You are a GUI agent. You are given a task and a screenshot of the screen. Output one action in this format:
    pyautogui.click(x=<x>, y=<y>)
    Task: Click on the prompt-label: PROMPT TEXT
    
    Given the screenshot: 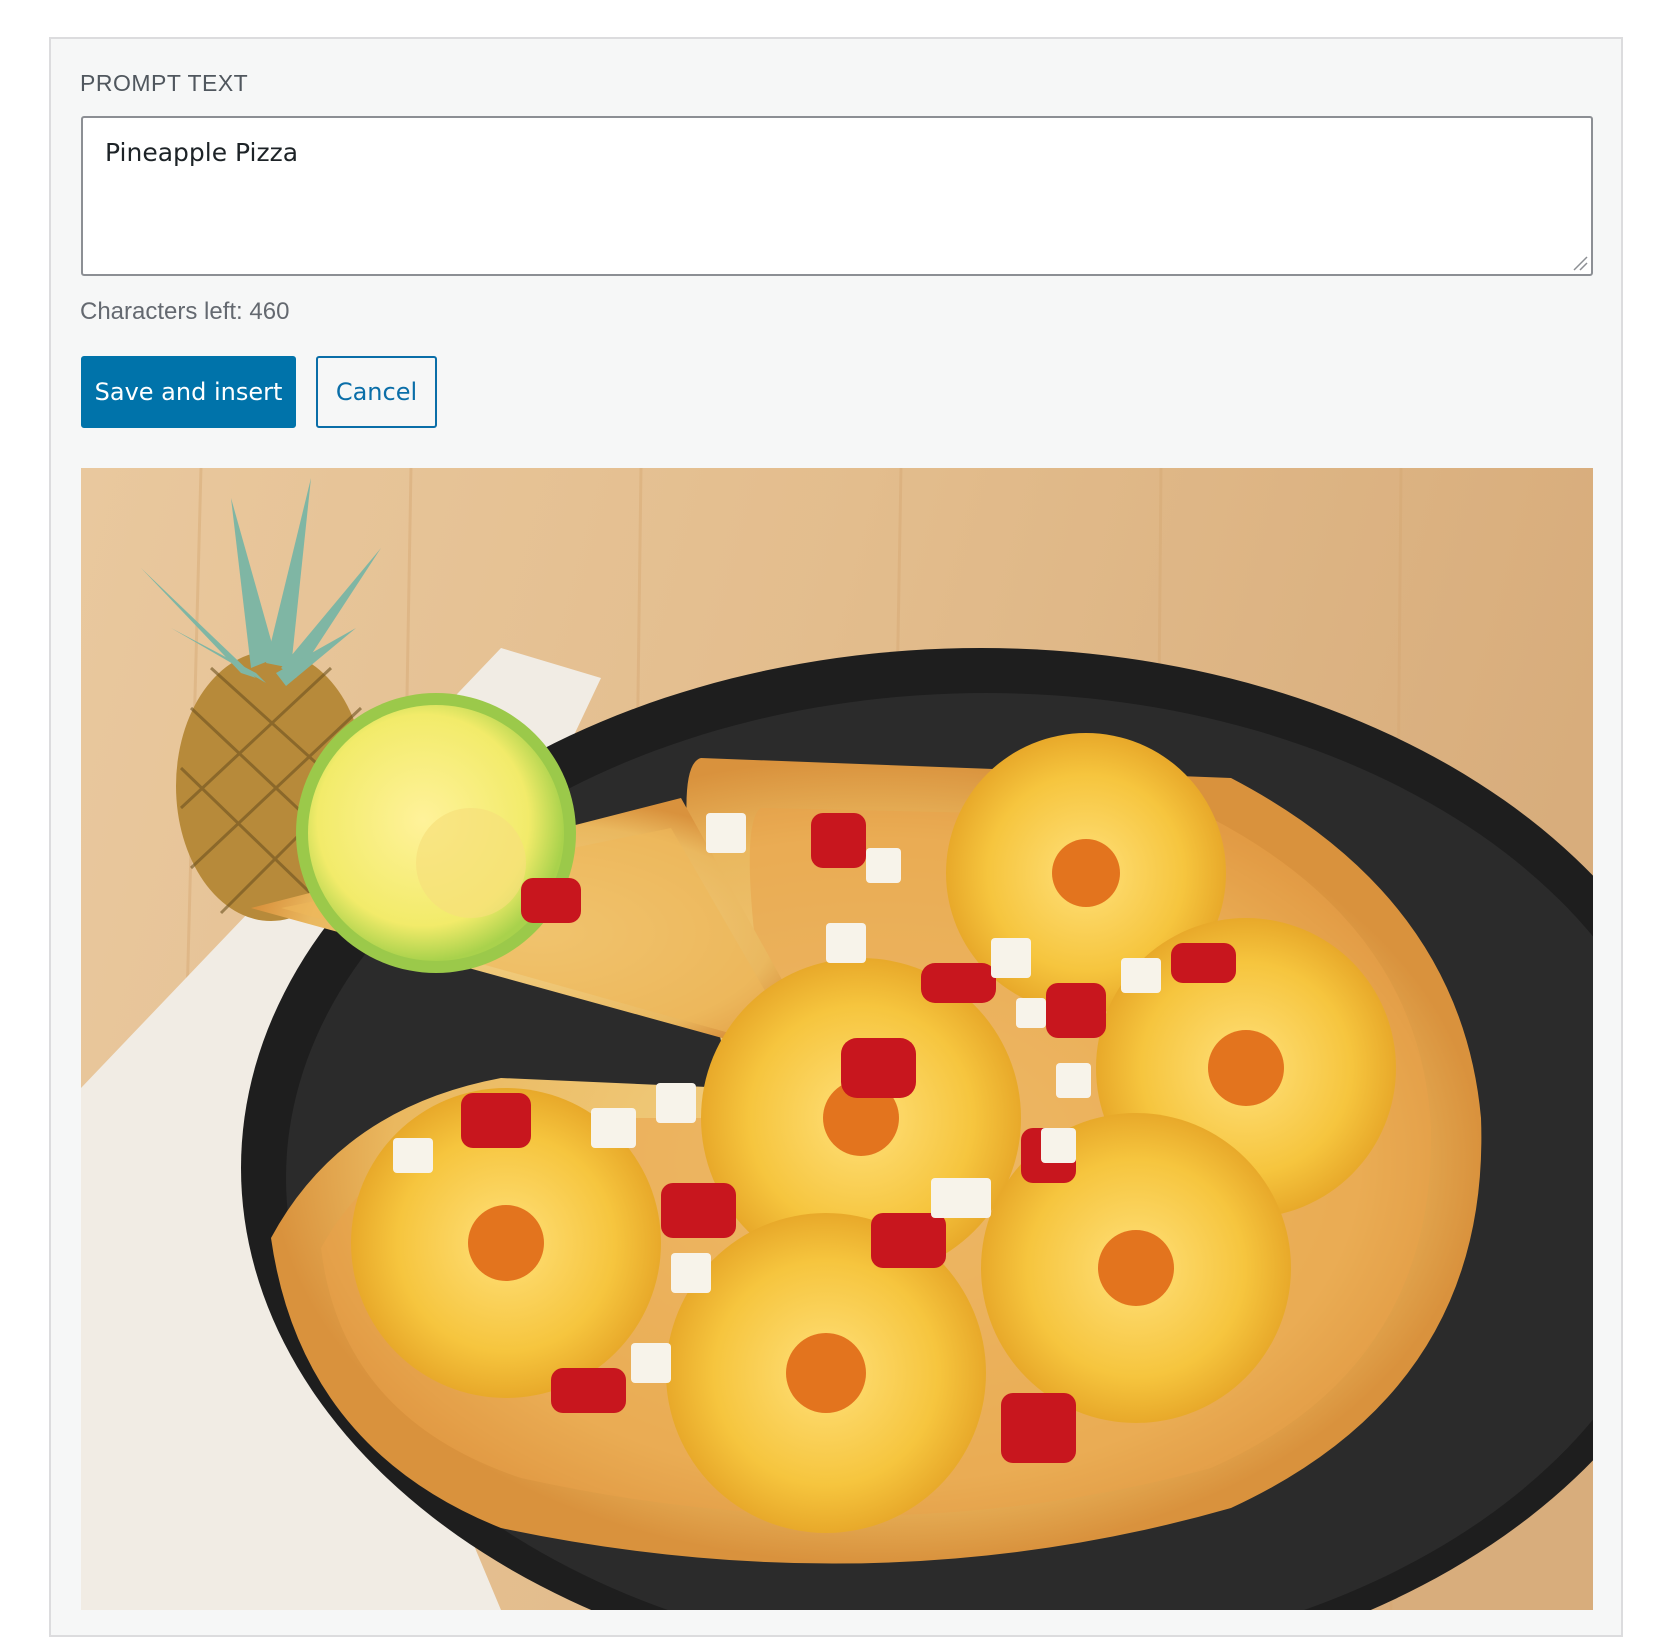 What is the action you would take?
    pyautogui.click(x=164, y=83)
    